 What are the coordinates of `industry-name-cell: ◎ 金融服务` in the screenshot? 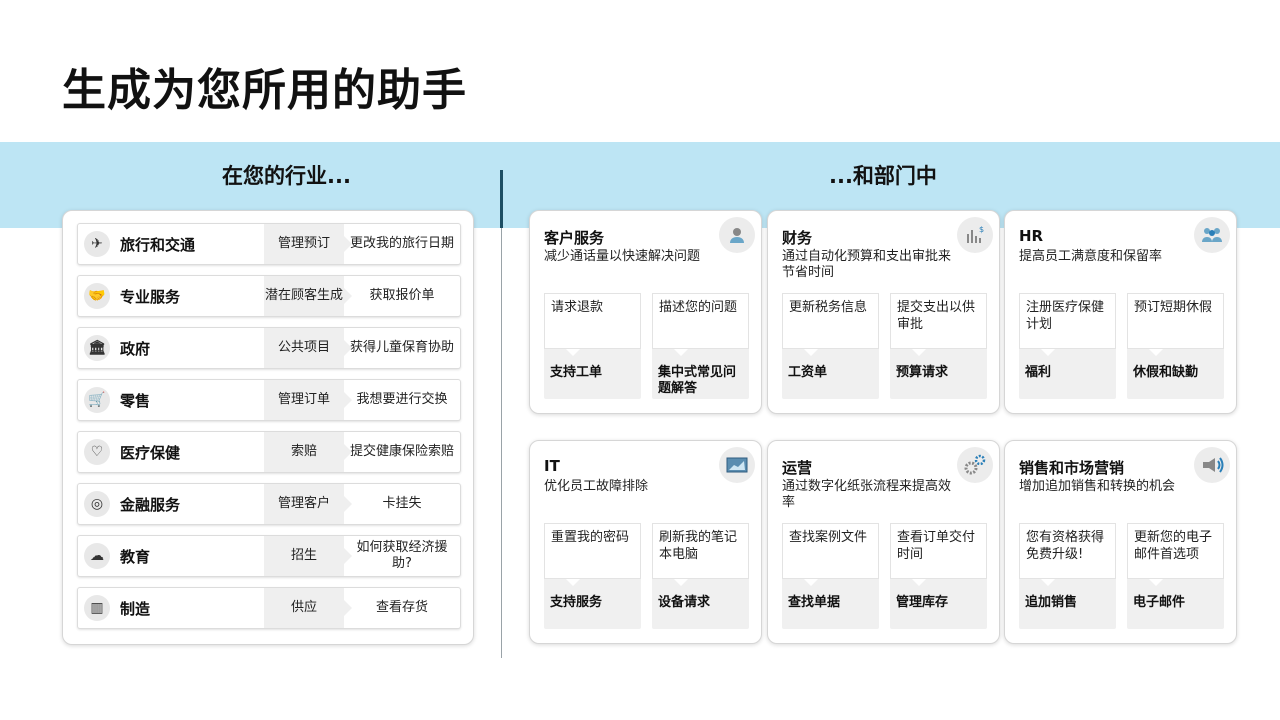 It's located at (171, 504).